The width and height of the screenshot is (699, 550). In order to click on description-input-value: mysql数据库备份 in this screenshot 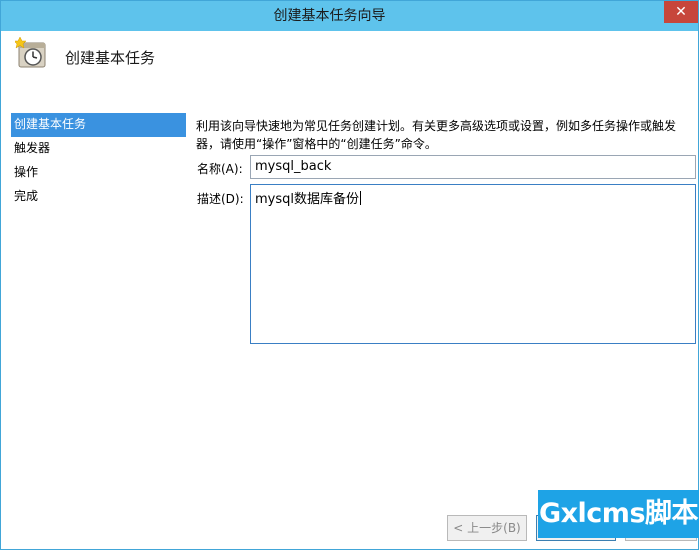, I will do `click(307, 199)`.